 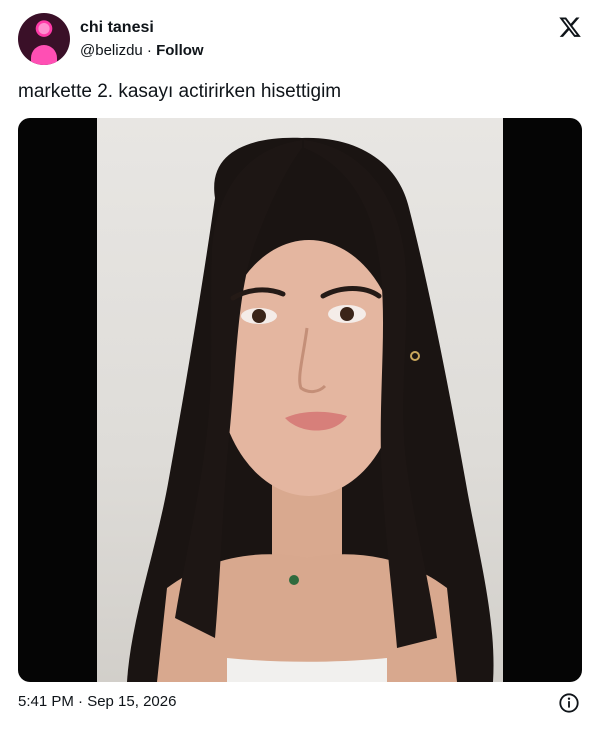 I want to click on tweet-header: chi tanesi @belizdu · Follow, so click(x=301, y=39).